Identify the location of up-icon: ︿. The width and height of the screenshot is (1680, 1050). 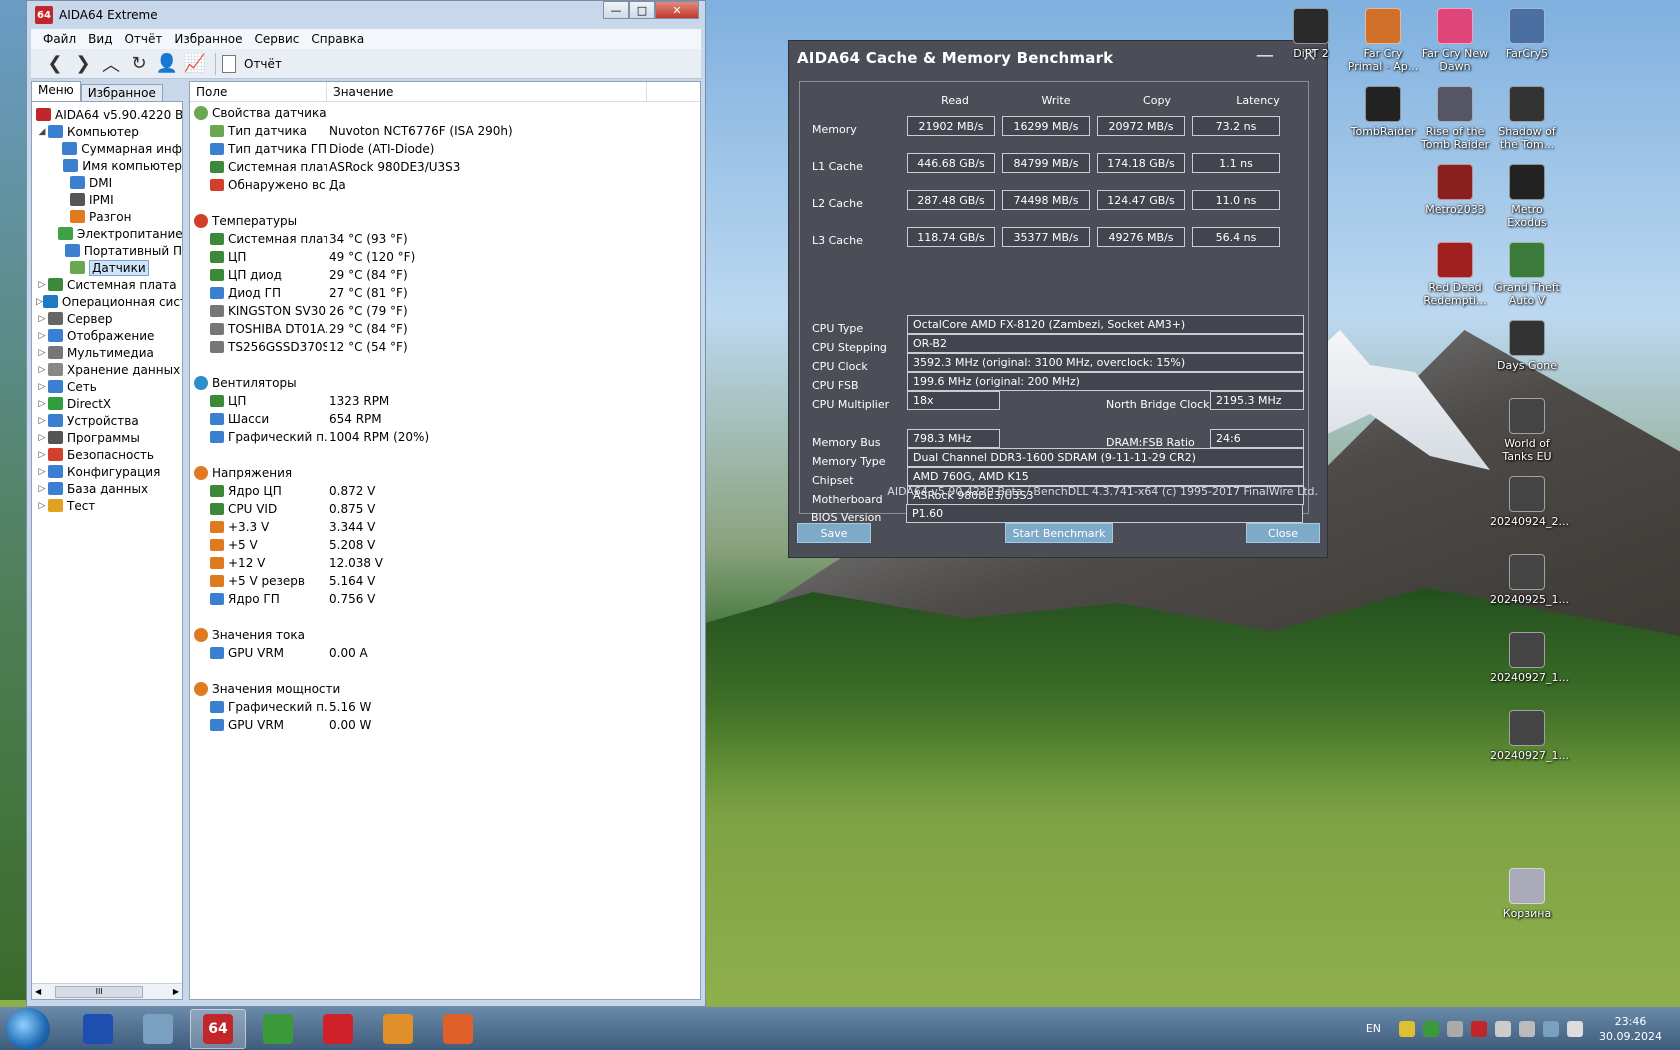
(111, 64).